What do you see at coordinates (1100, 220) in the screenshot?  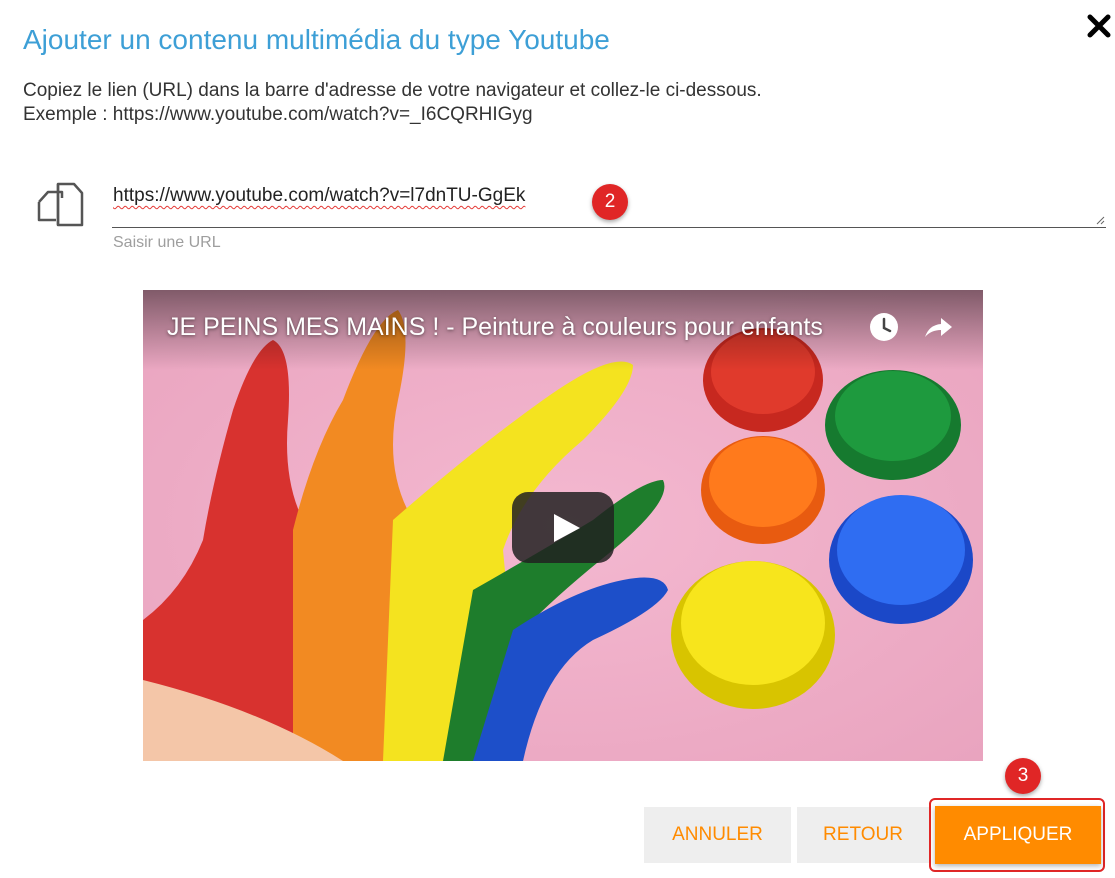 I see `resize-handle-icon` at bounding box center [1100, 220].